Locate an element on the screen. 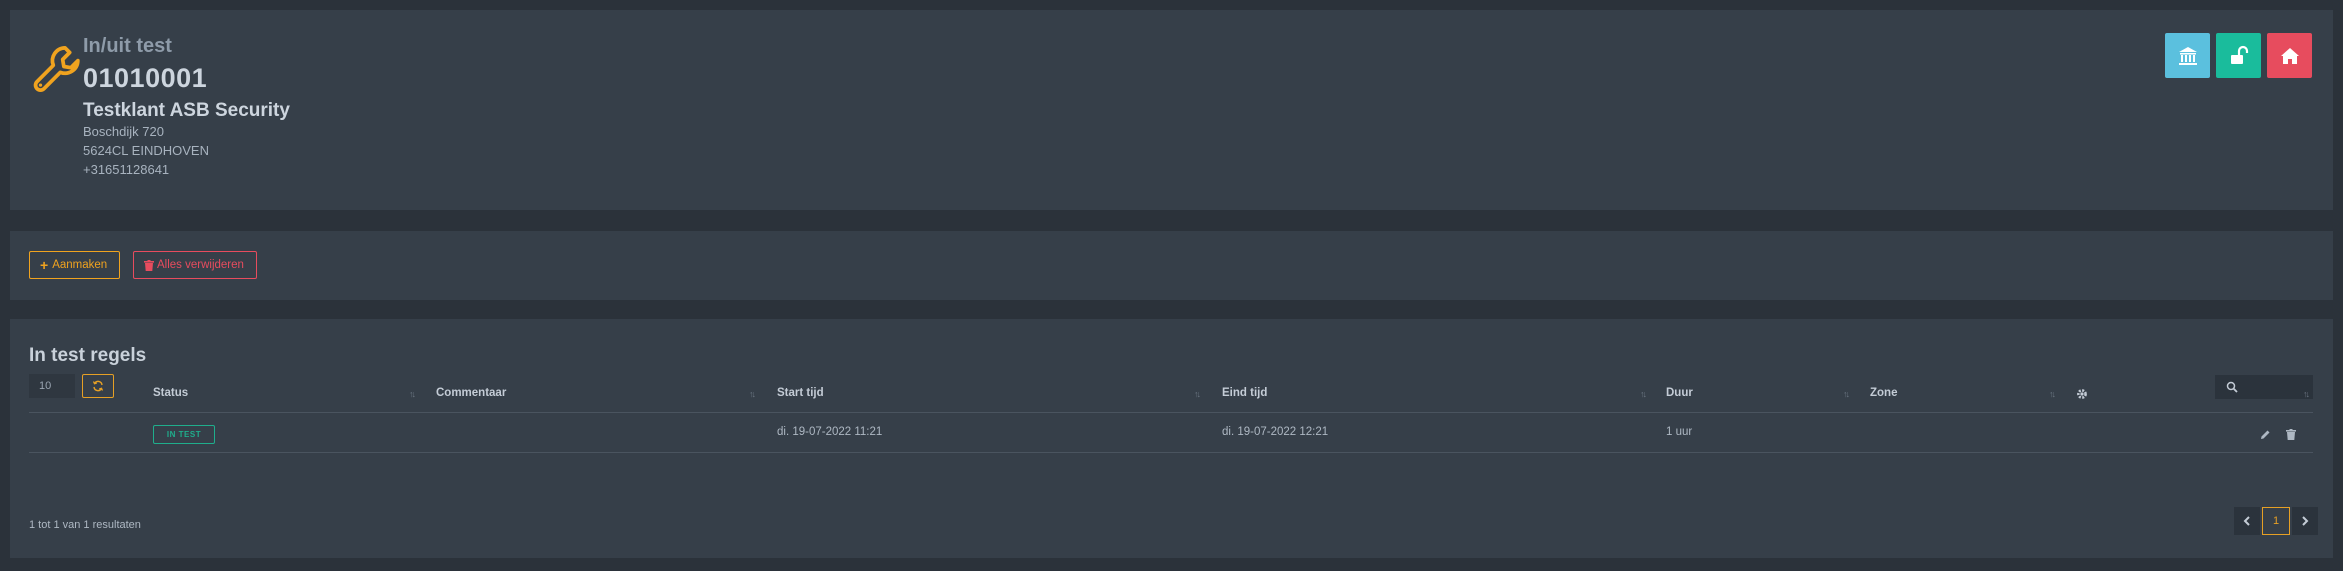 This screenshot has height=571, width=2343. unlock-icon is located at coordinates (2239, 54).